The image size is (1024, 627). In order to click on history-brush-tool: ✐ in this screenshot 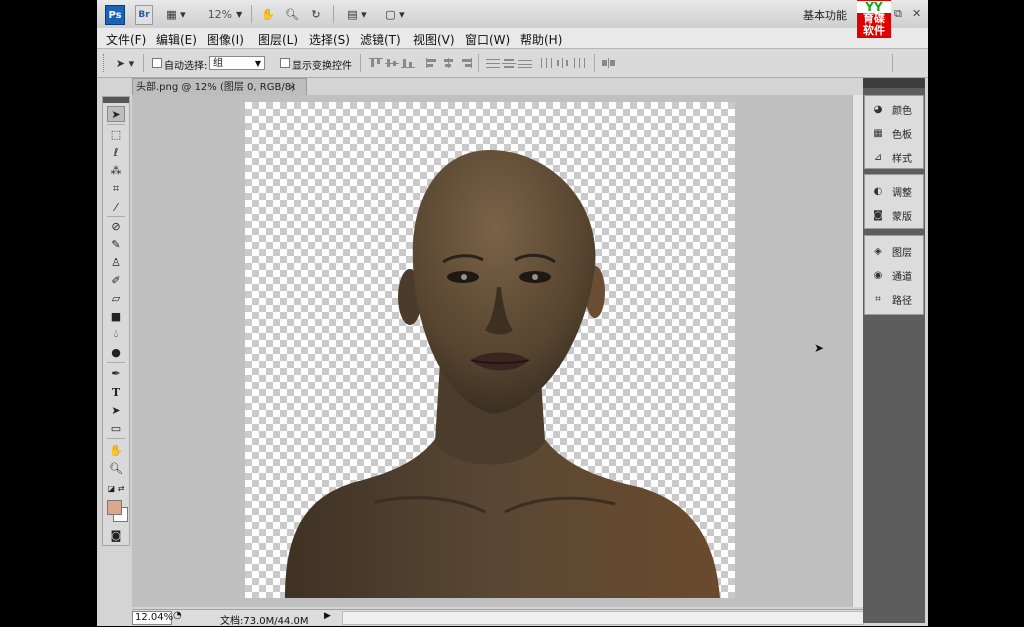, I will do `click(116, 280)`.